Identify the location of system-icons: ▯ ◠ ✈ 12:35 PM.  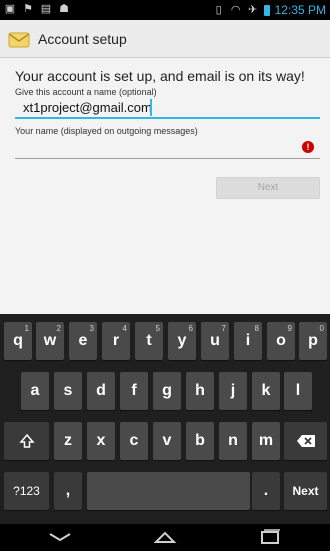
(269, 10).